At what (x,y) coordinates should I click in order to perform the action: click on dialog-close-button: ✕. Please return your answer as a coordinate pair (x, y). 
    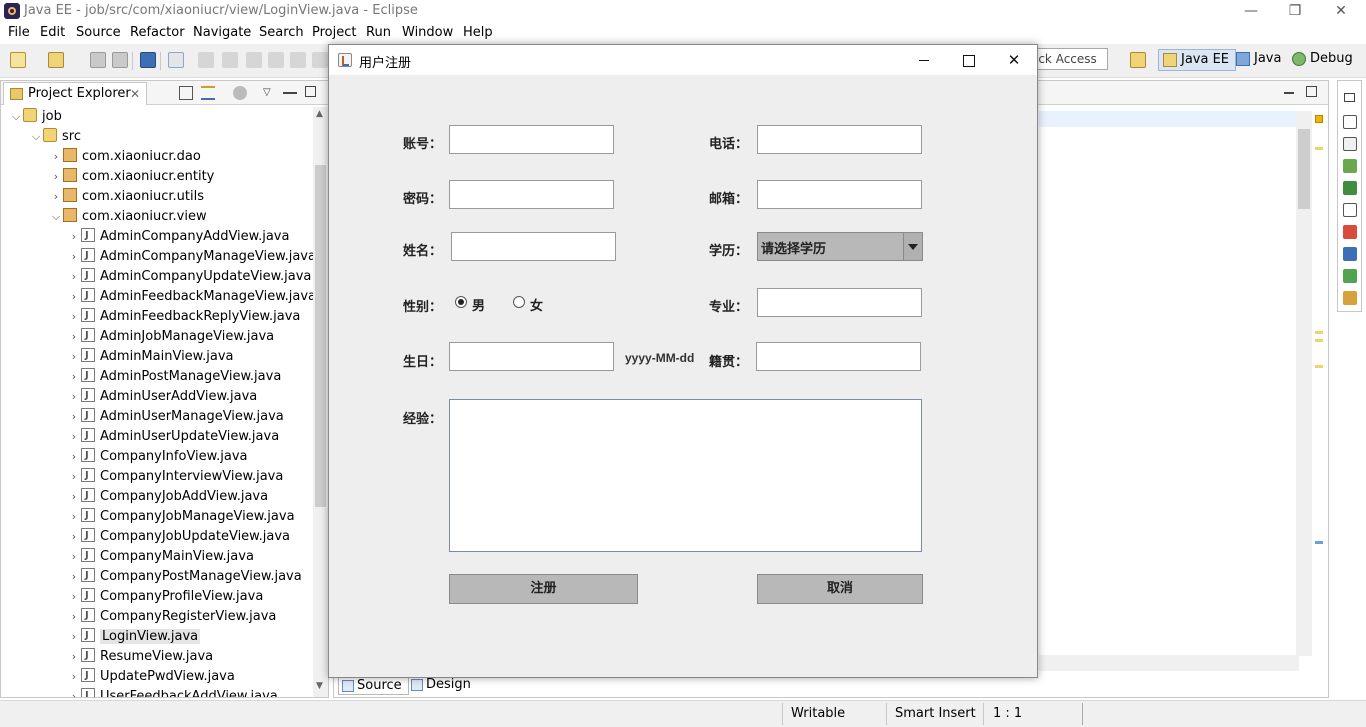
    Looking at the image, I should click on (1014, 60).